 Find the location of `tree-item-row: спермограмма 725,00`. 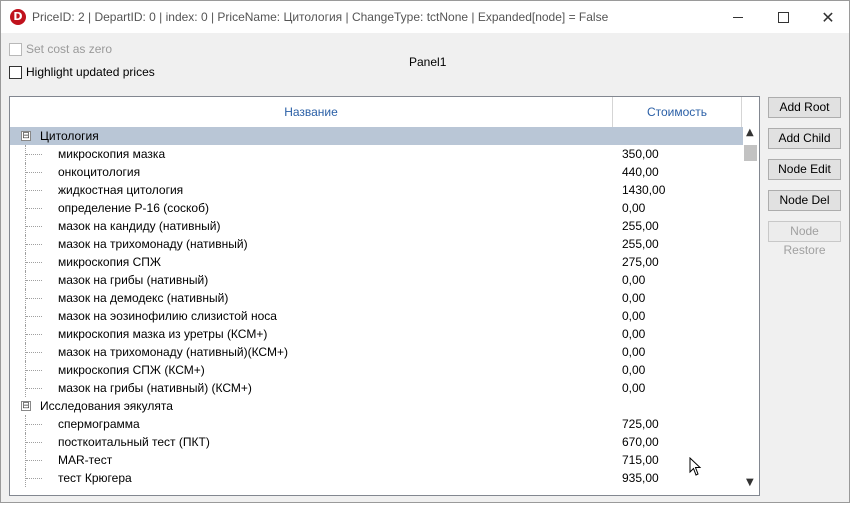

tree-item-row: спермограмма 725,00 is located at coordinates (376, 424).